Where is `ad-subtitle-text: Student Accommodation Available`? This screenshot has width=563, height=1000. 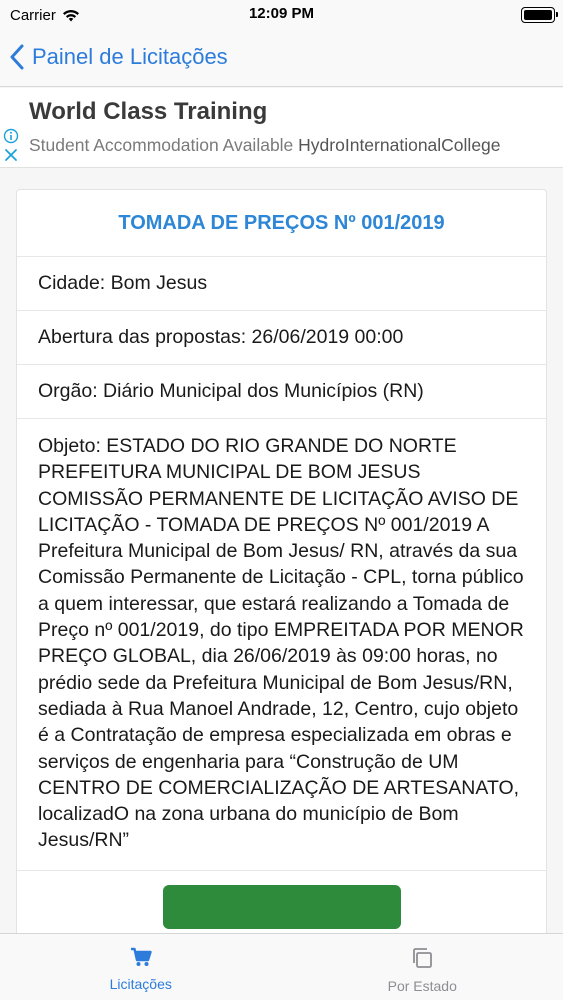
ad-subtitle-text: Student Accommodation Available is located at coordinates (161, 145).